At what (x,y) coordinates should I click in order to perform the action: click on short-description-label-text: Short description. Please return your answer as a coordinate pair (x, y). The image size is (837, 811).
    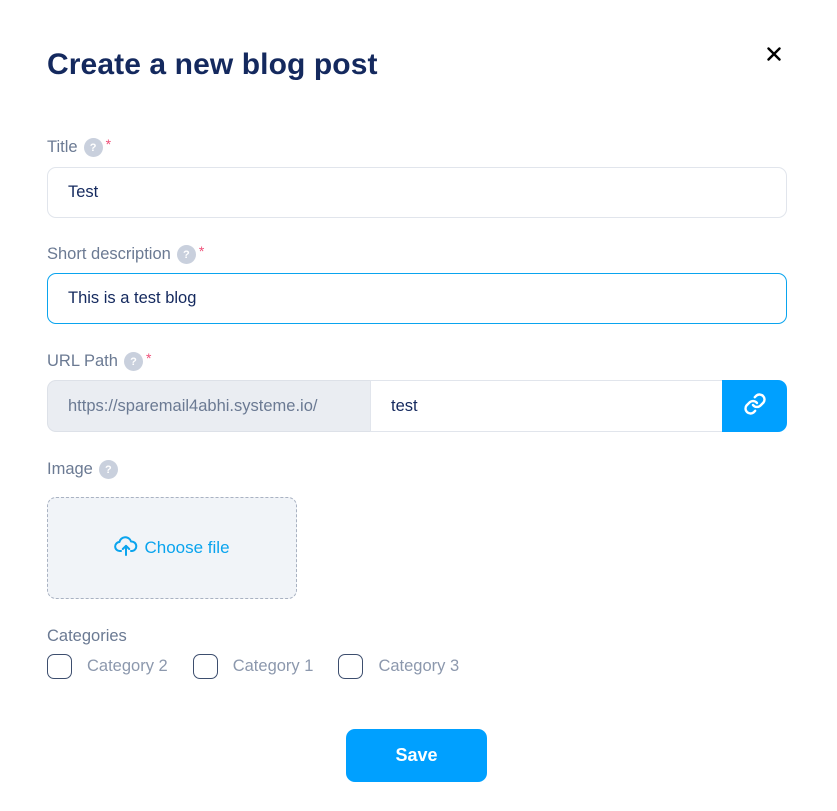
    Looking at the image, I should click on (109, 254).